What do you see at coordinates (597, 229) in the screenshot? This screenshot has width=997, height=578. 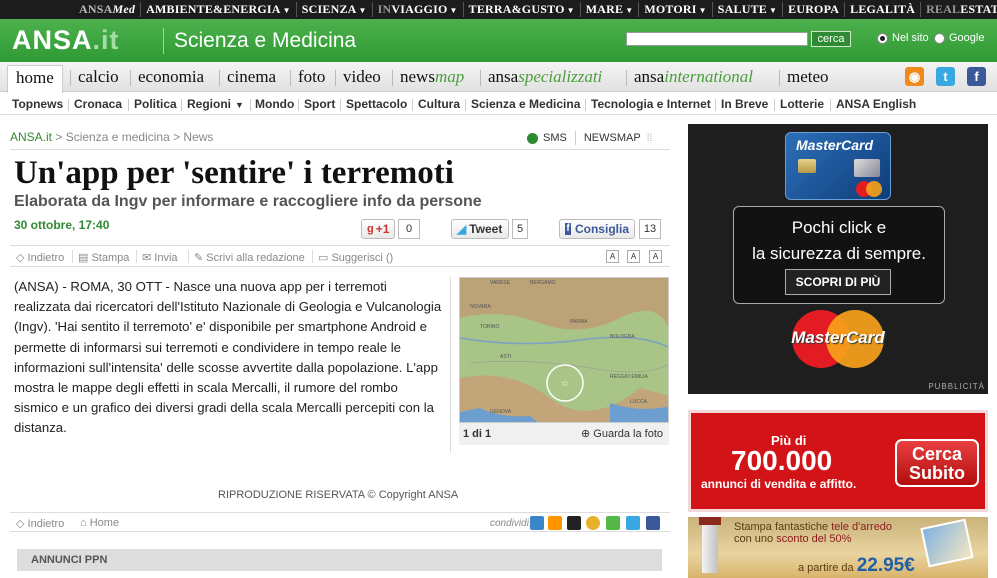 I see `fb-like-button: f Consiglia` at bounding box center [597, 229].